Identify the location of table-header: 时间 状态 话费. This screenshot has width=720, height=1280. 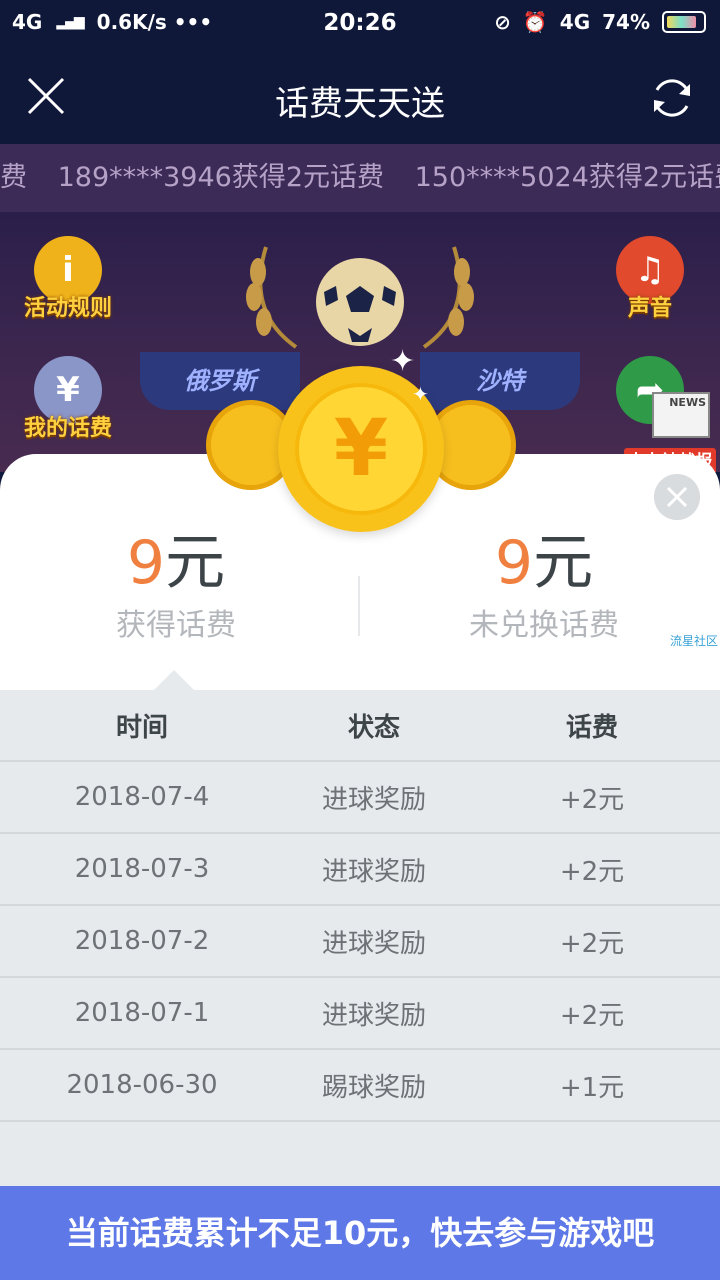
(360, 726).